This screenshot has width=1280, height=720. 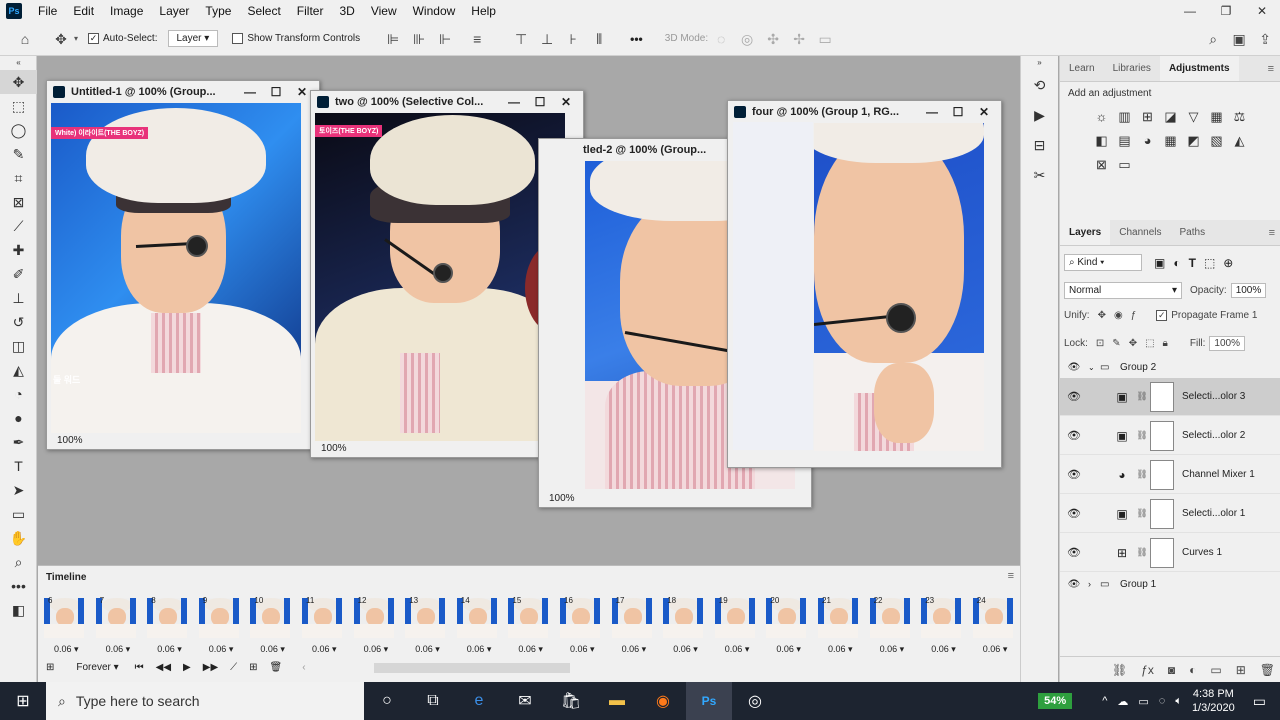 What do you see at coordinates (18, 610) in the screenshot?
I see `color-swatches-icon: ◧` at bounding box center [18, 610].